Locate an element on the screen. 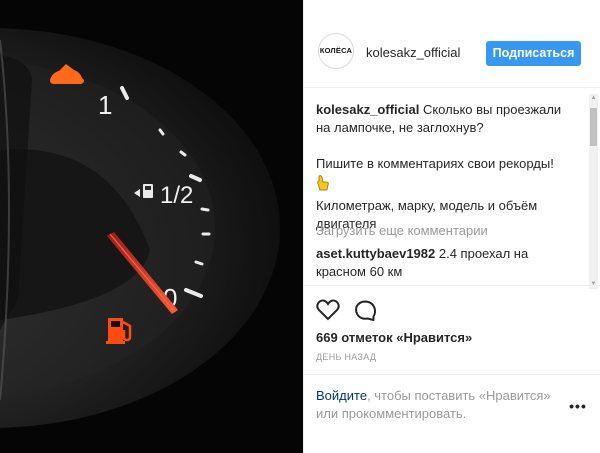  avatar-logo-text: КОЛЁСА is located at coordinates (336, 50).